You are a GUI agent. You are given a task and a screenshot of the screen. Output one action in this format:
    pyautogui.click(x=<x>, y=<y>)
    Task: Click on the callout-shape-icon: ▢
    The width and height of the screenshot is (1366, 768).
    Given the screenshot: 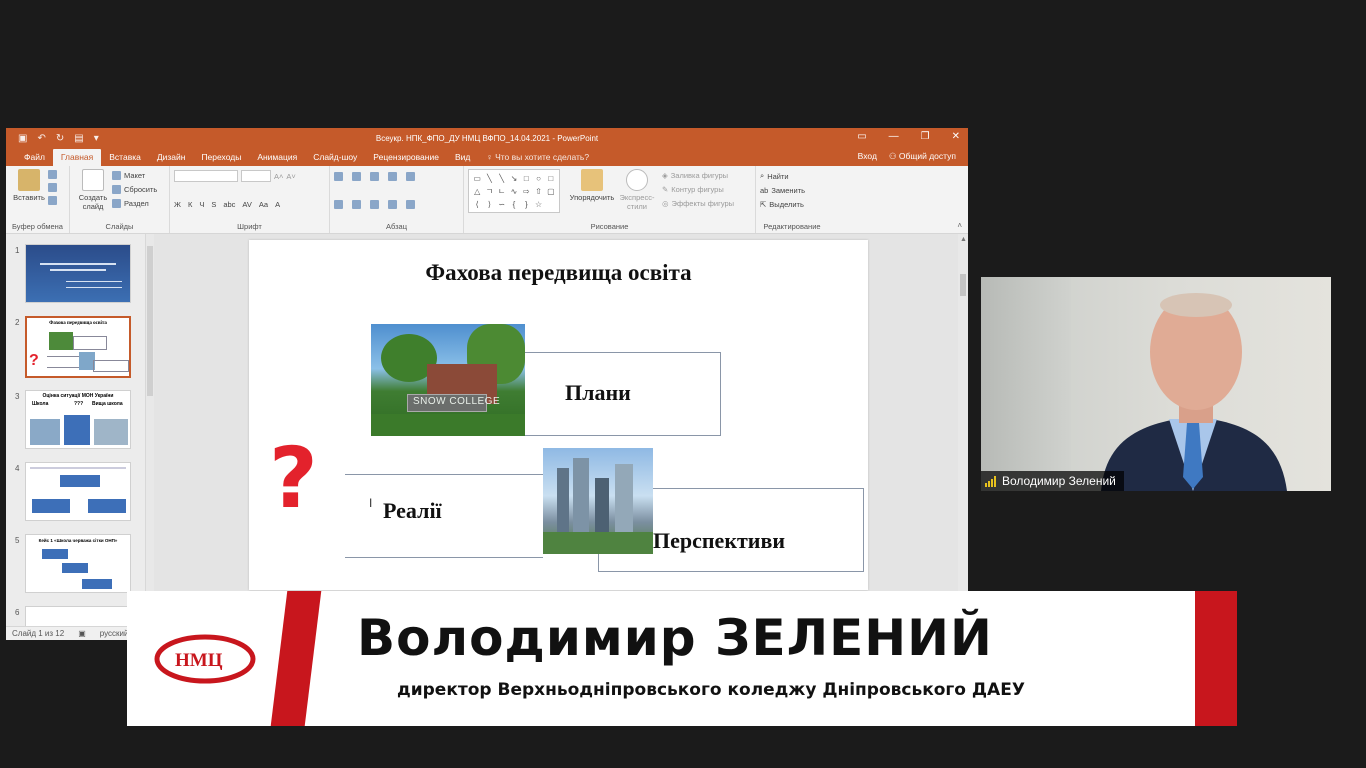 What is the action you would take?
    pyautogui.click(x=551, y=191)
    